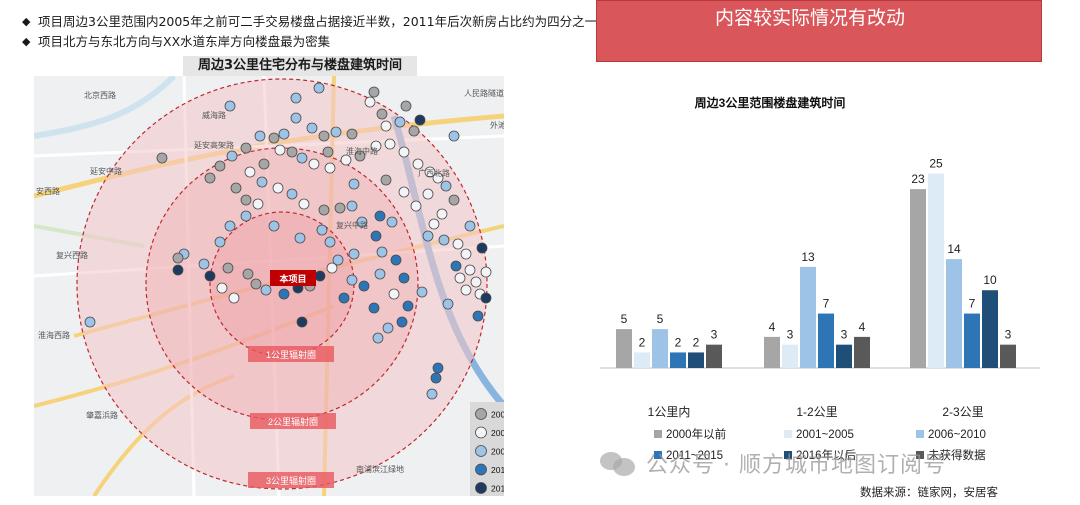 This screenshot has width=1080, height=505. What do you see at coordinates (936, 164) in the screenshot?
I see `bar-value-label: 25` at bounding box center [936, 164].